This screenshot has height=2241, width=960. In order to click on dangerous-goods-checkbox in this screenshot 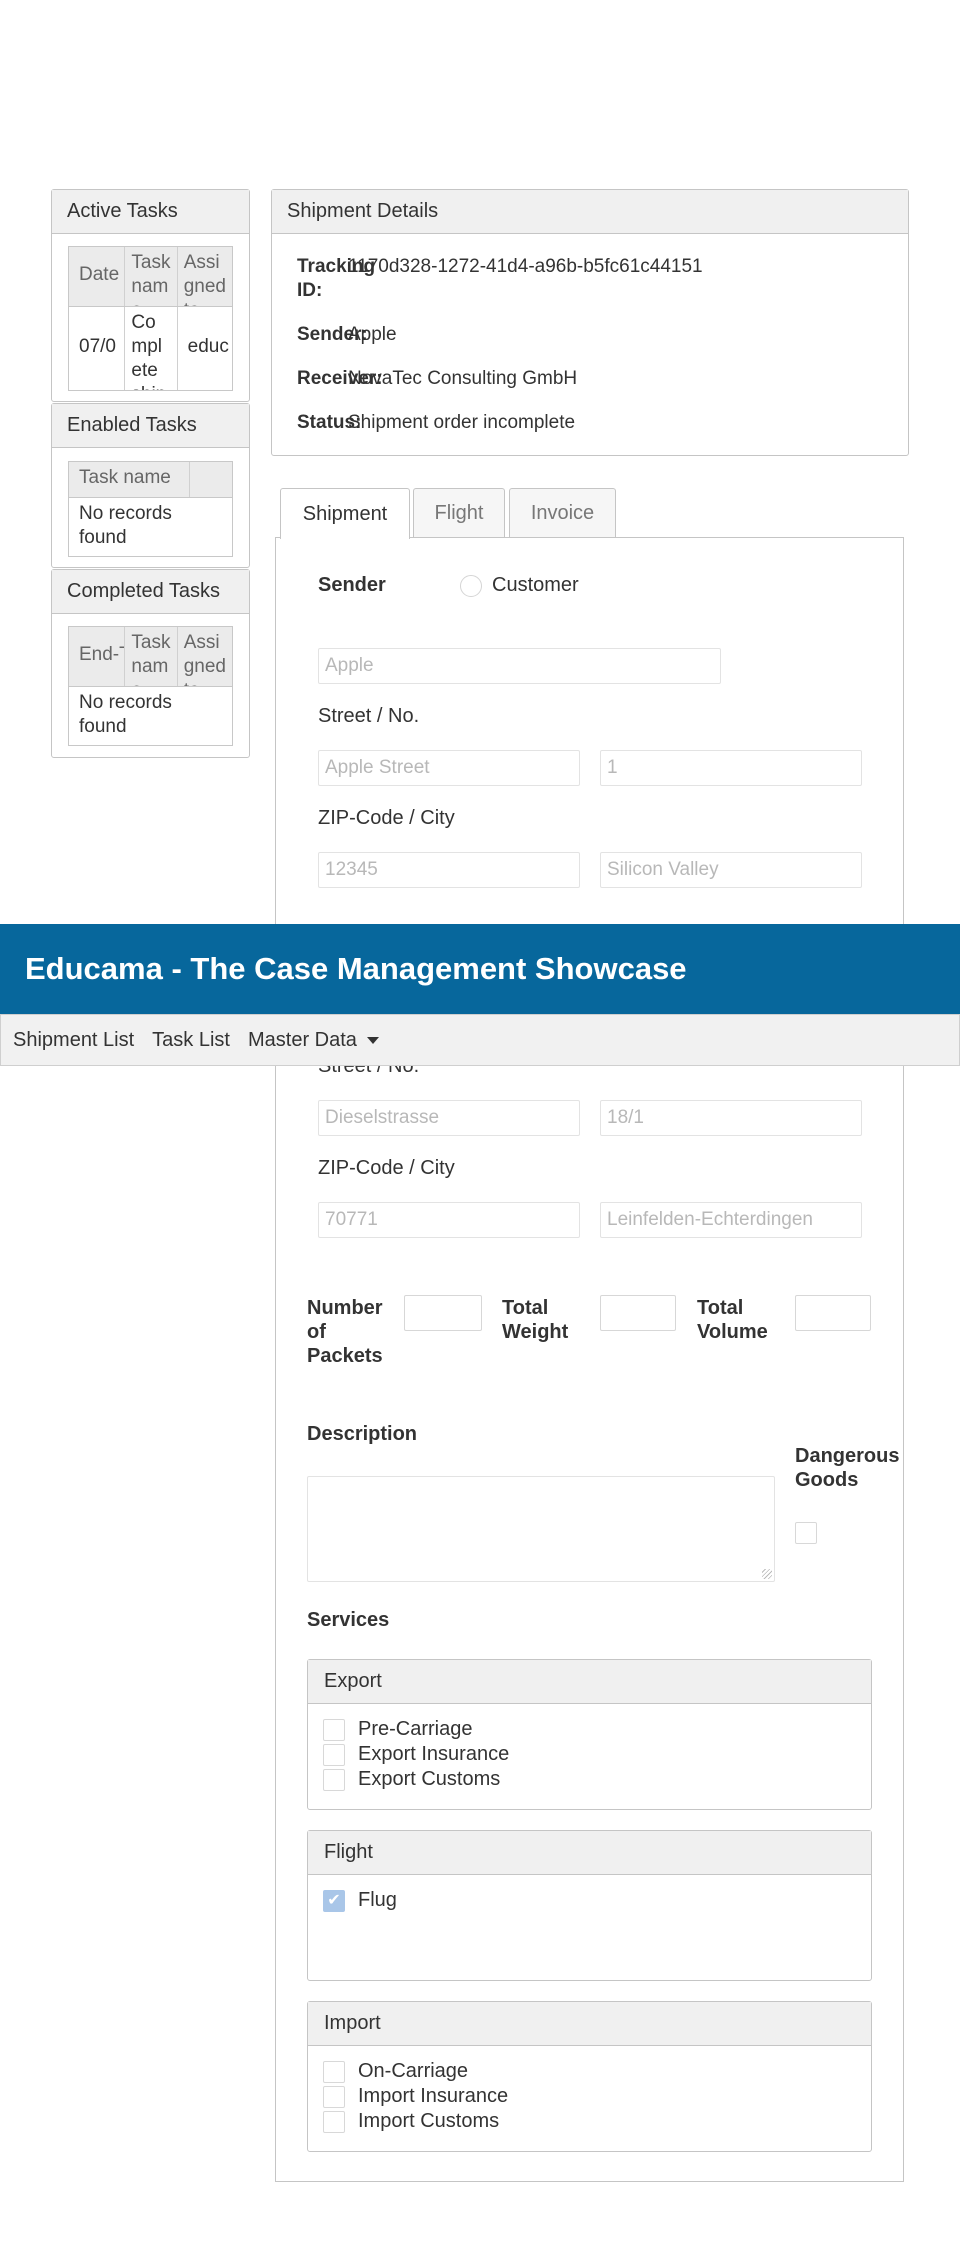, I will do `click(806, 1533)`.